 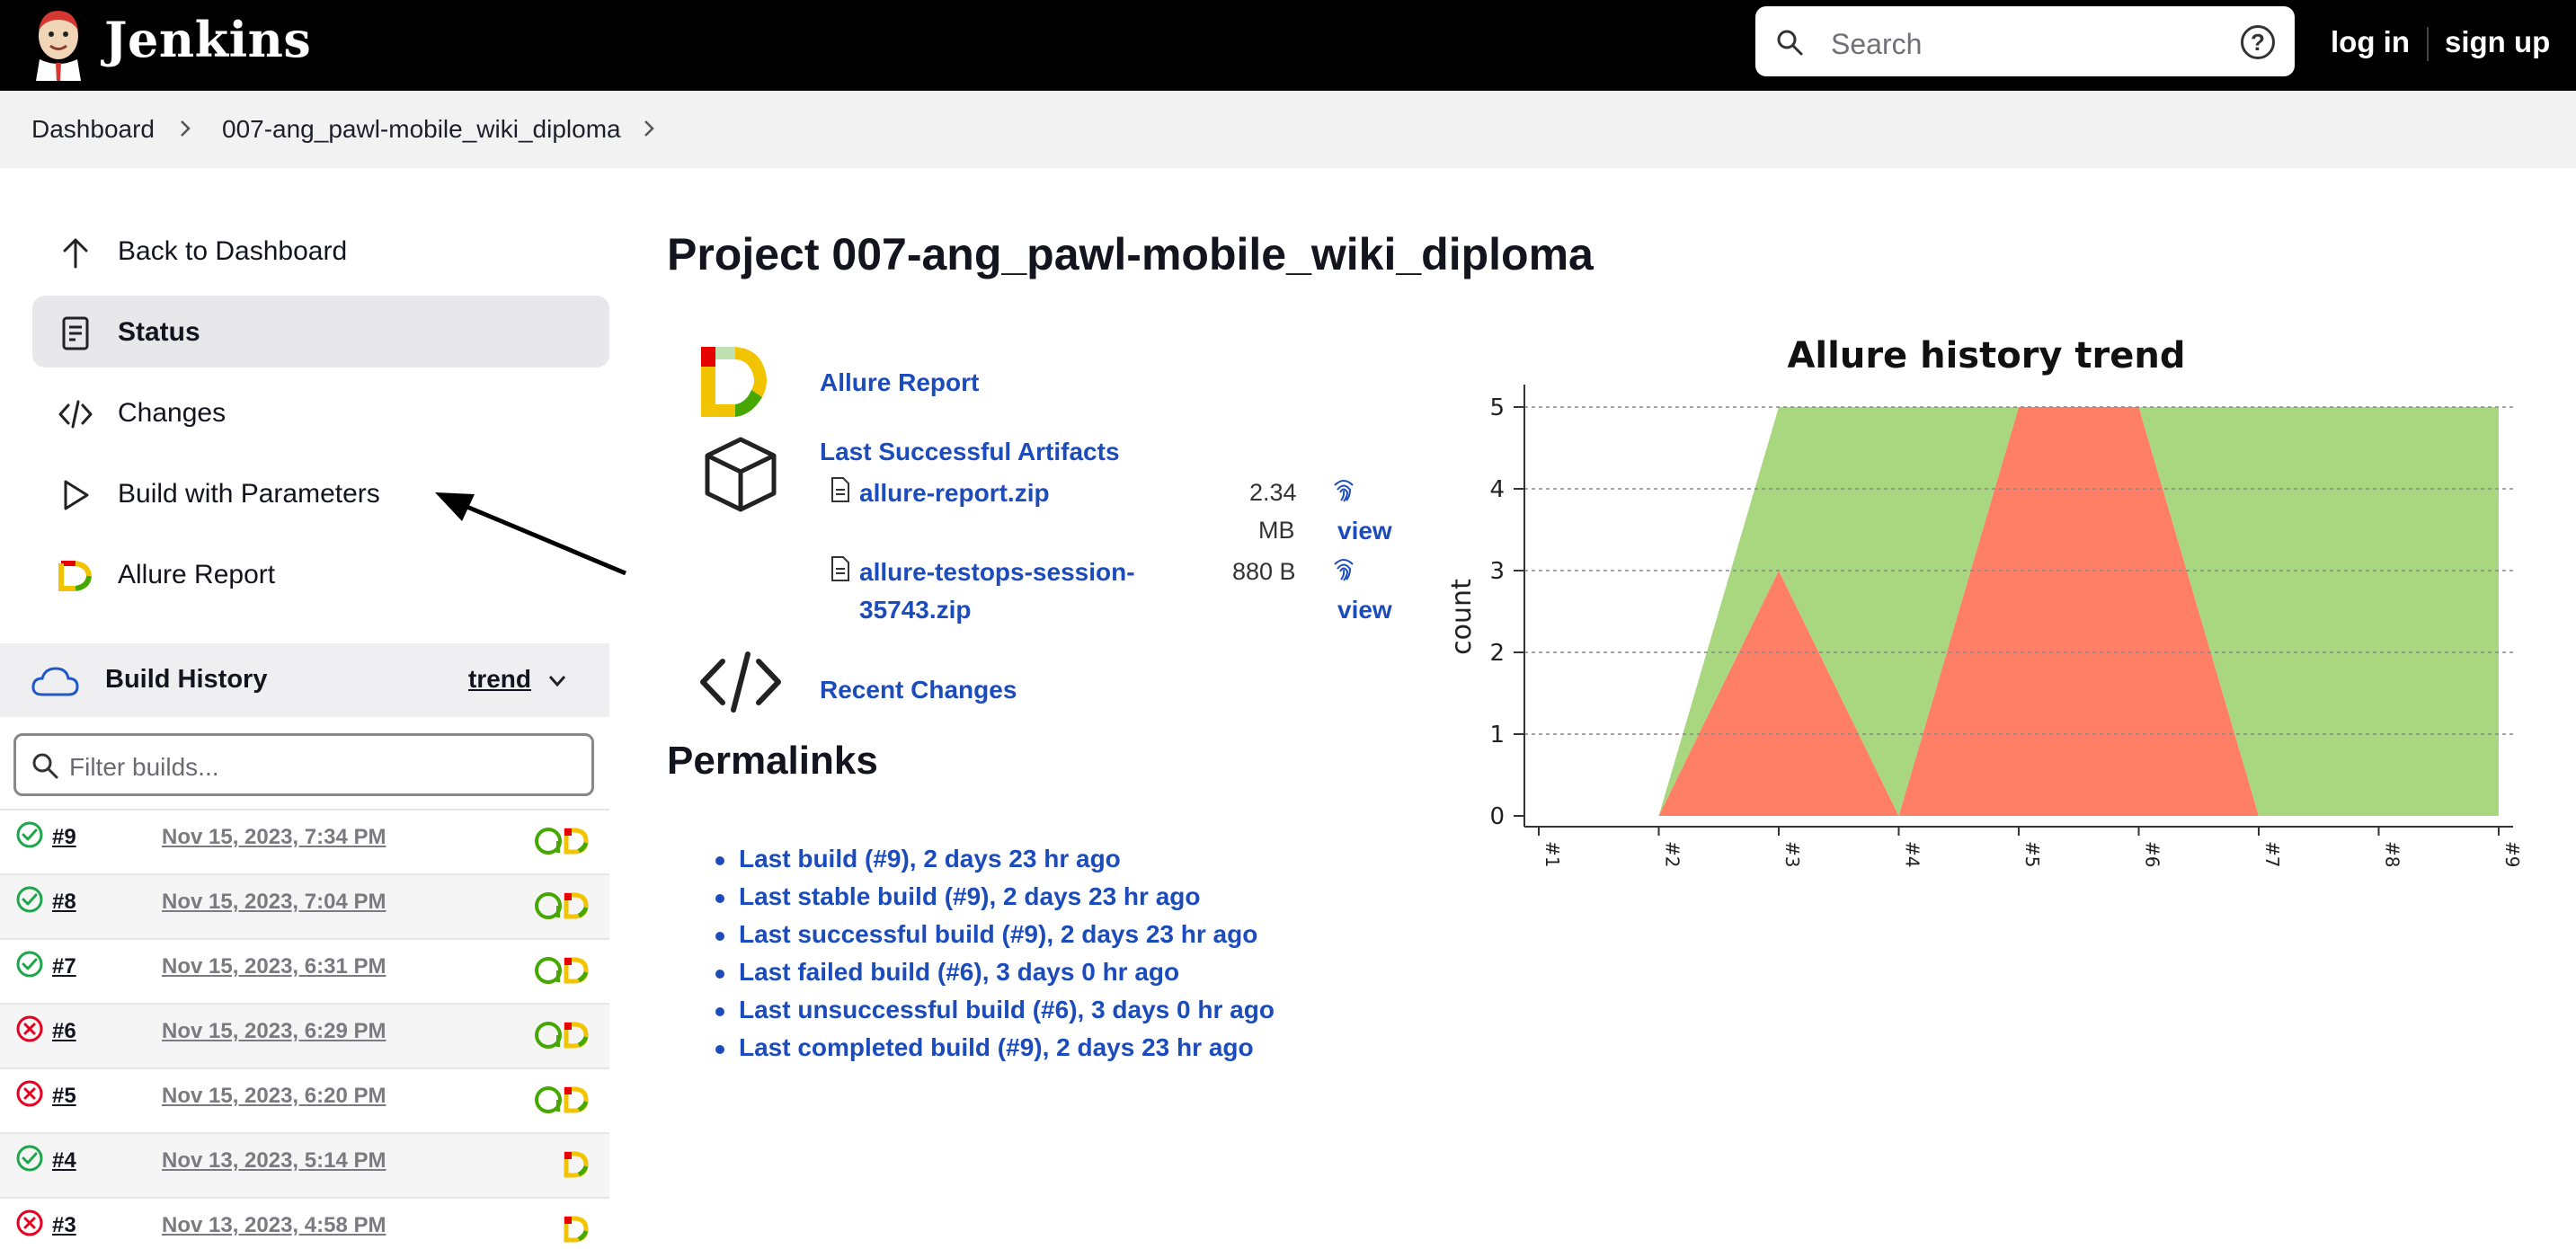 I want to click on build-row: #9 Nov 15, 2023, 7:34 PM, so click(x=304, y=841).